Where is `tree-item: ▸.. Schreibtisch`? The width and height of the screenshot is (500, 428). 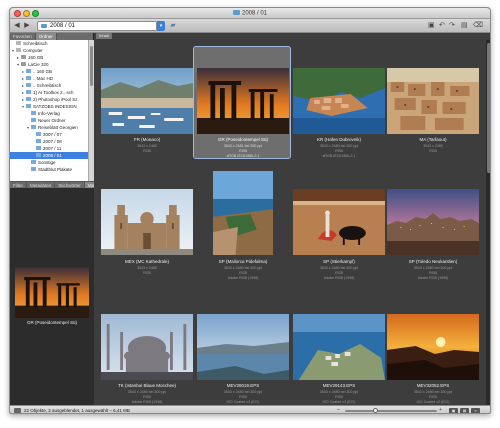 tree-item: ▸.. Schreibtisch is located at coordinates (49, 85).